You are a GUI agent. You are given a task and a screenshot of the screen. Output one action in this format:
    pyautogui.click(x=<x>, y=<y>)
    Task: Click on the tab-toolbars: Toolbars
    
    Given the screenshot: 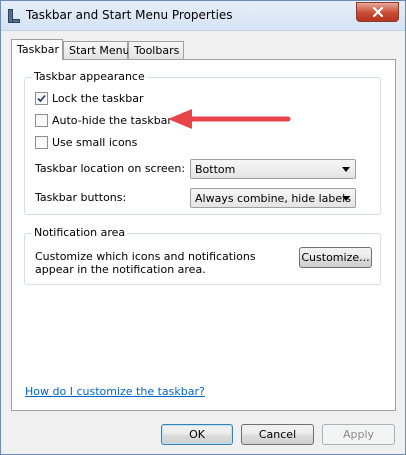 What is the action you would take?
    pyautogui.click(x=156, y=50)
    